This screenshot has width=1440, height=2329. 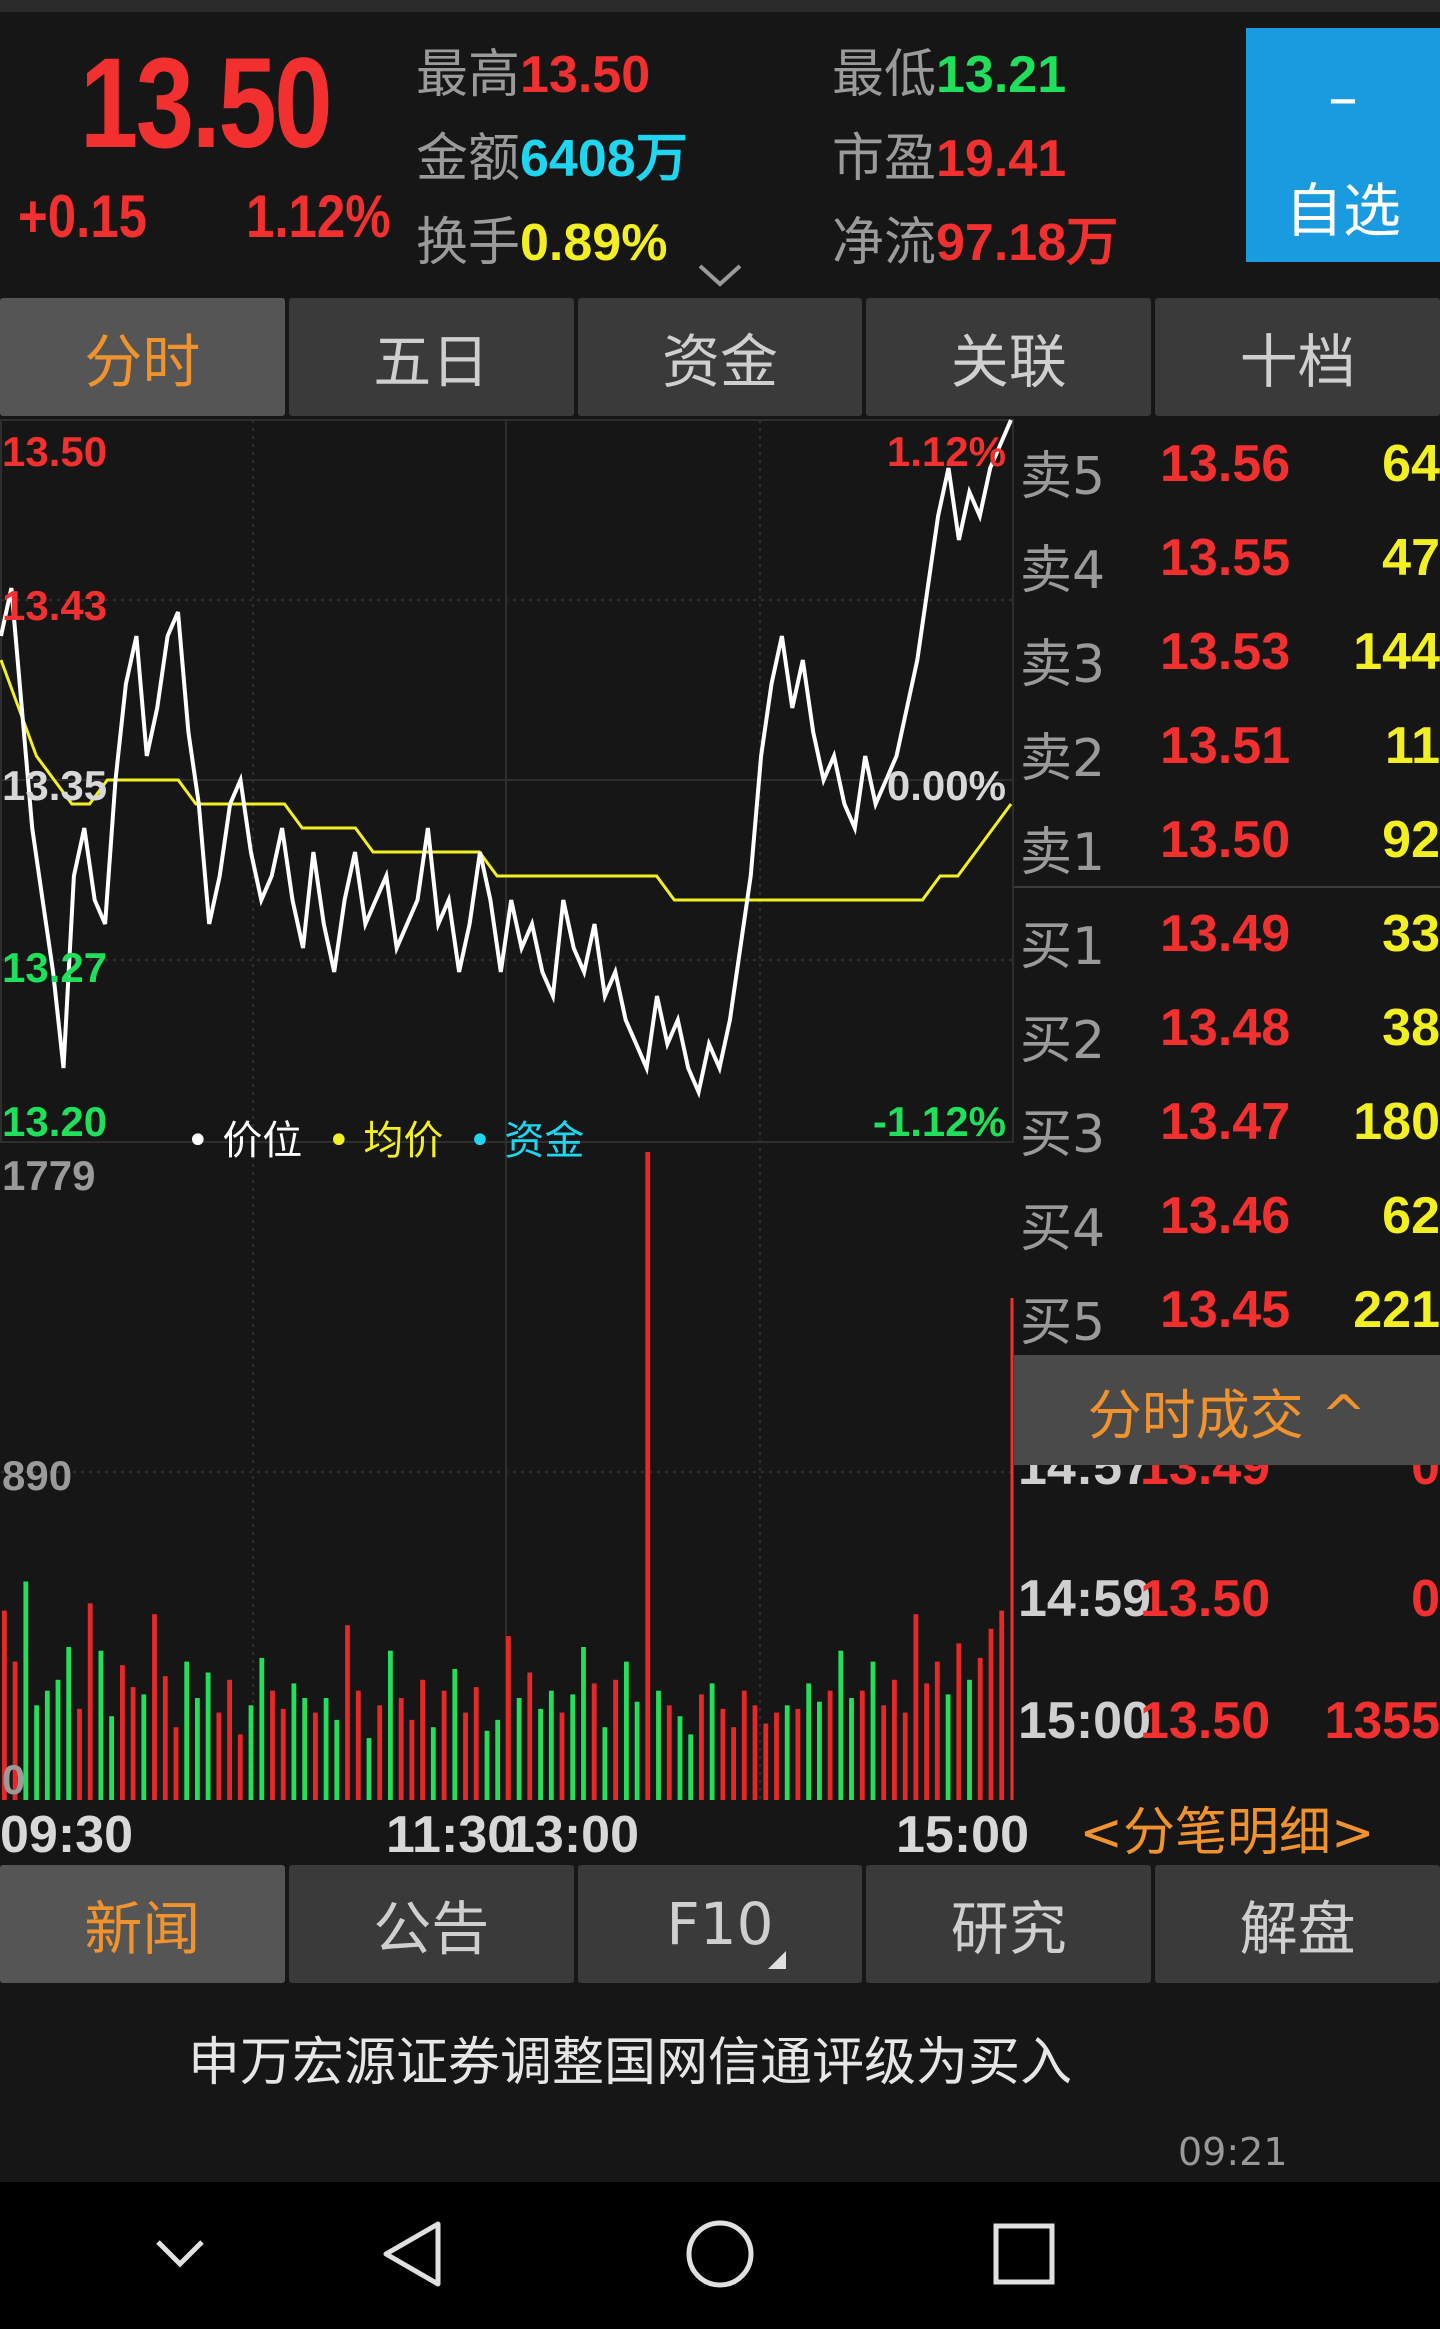 I want to click on tab-research: 研究, so click(x=1009, y=1924).